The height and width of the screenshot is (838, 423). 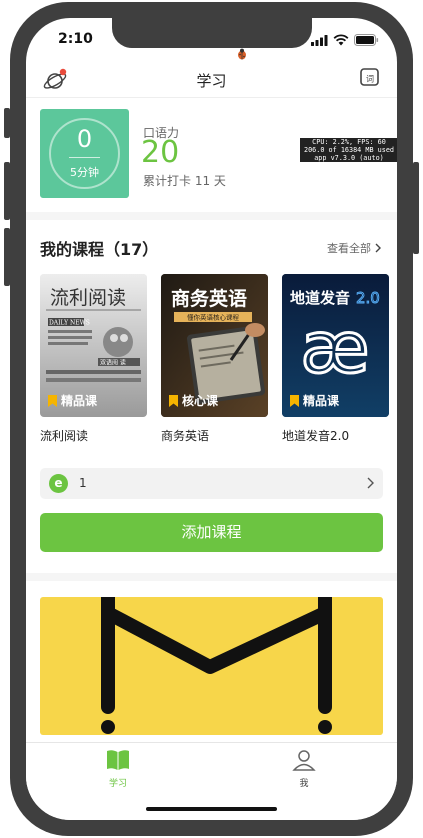 I want to click on status-time: 2:10, so click(x=75, y=39).